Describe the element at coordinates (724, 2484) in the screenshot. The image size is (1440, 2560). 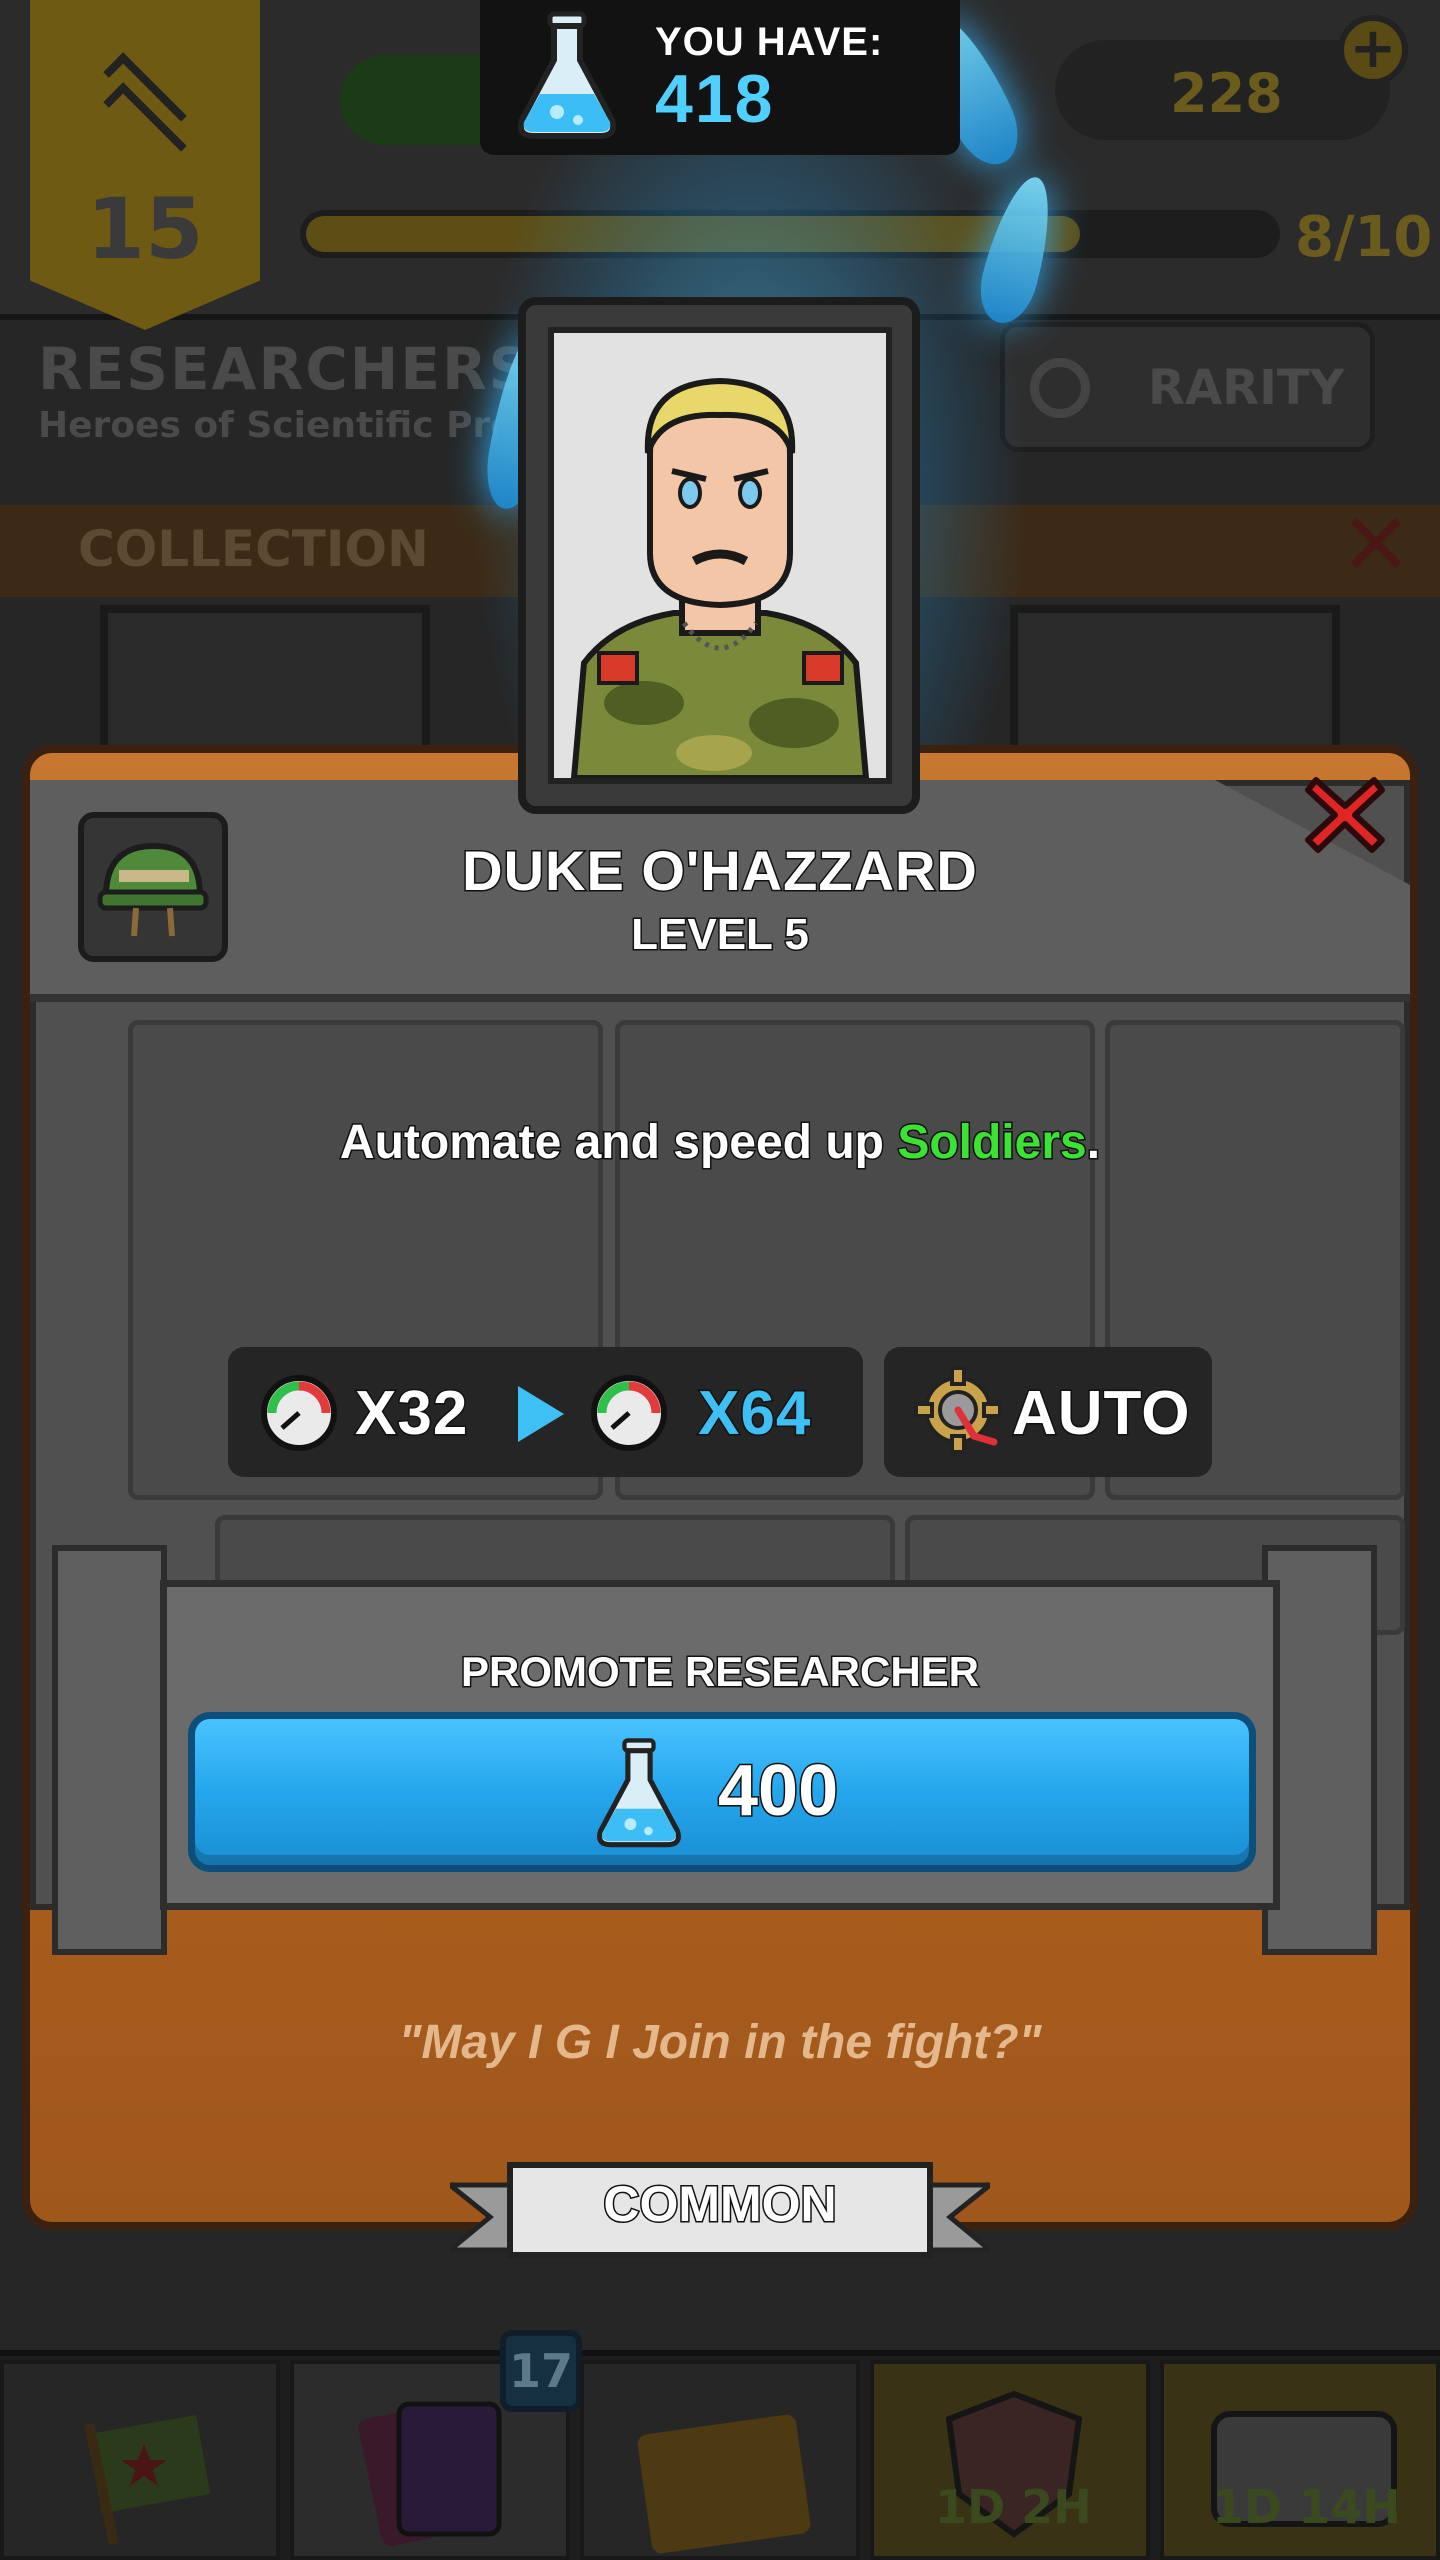
I see `folder-icon` at that location.